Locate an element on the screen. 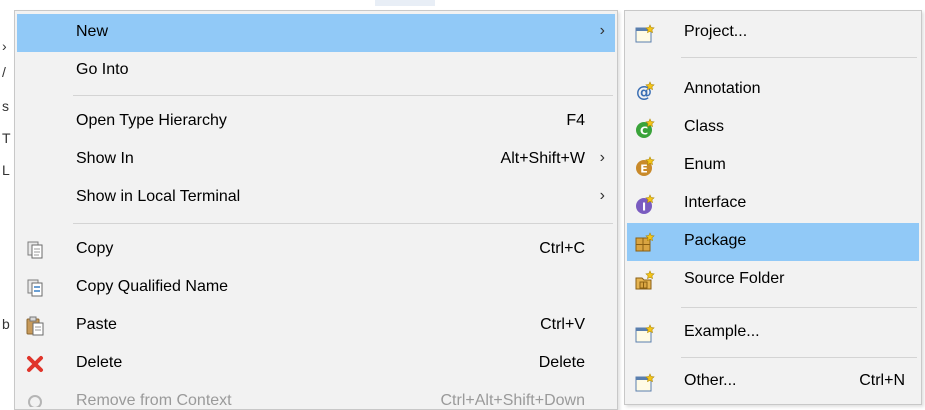  new-example-icon is located at coordinates (645, 334).